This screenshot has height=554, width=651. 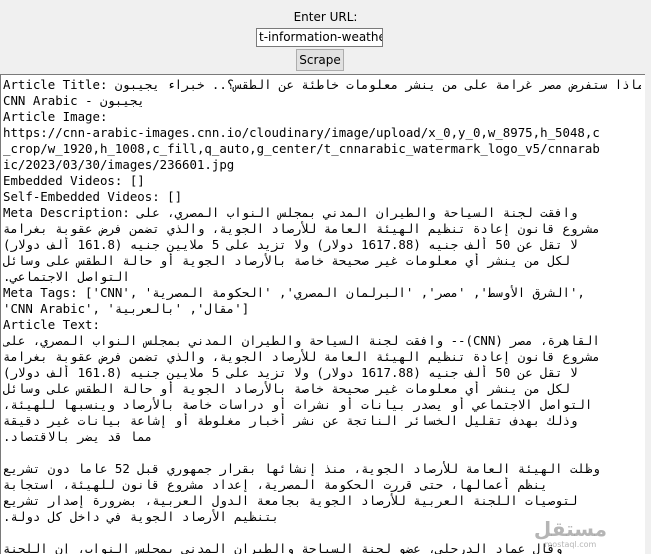 I want to click on url-label: Enter URL:, so click(x=325, y=17).